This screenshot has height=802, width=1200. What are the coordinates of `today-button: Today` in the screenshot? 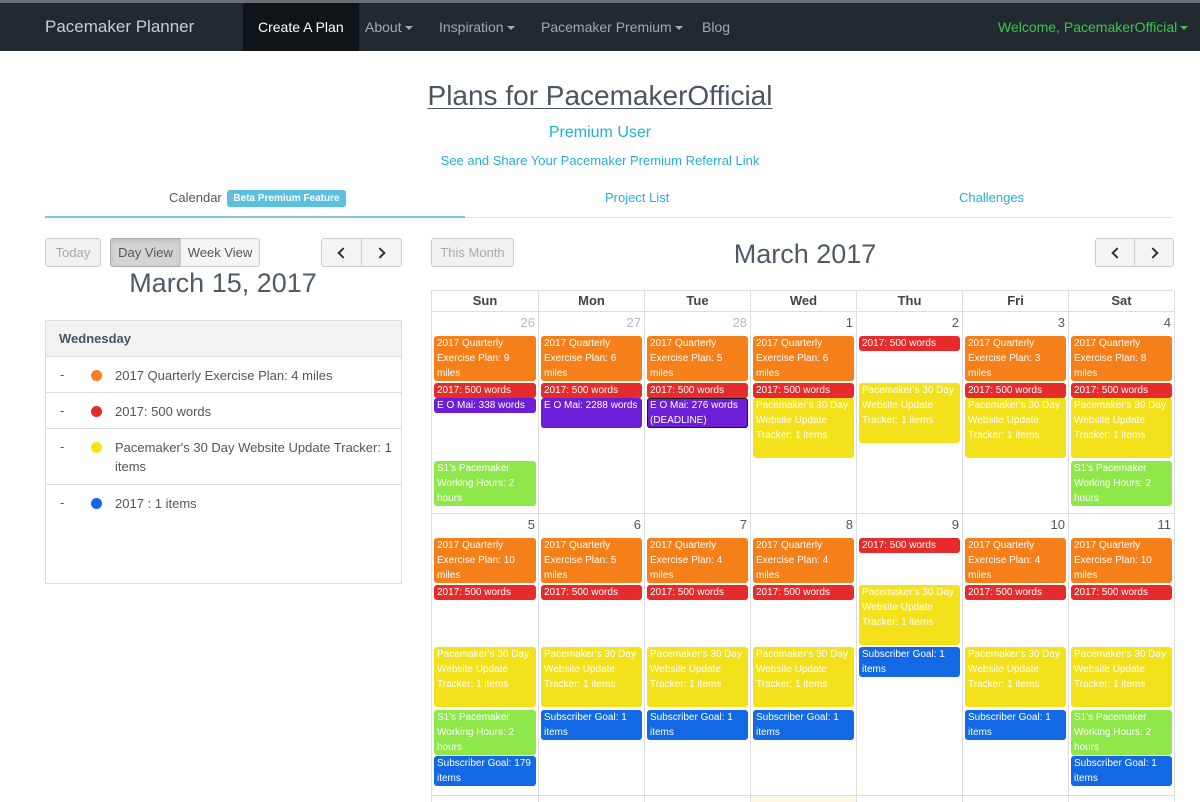 It's located at (73, 252).